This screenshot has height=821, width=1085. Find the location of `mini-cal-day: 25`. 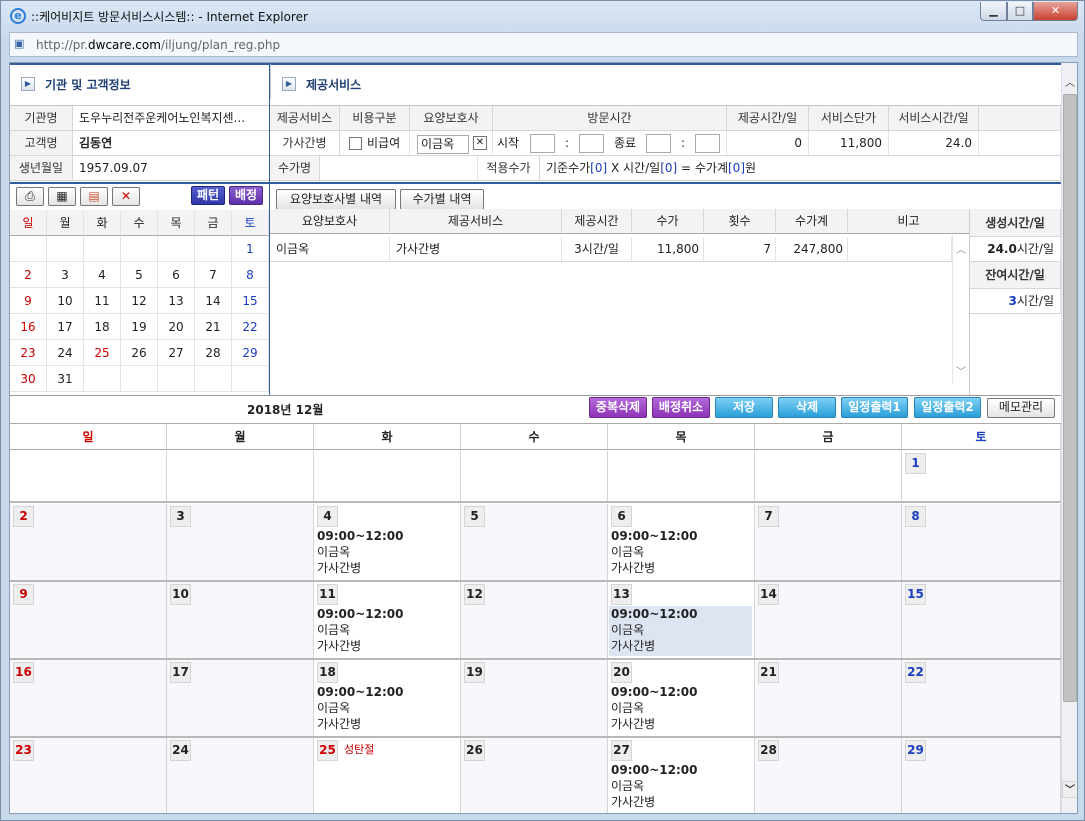

mini-cal-day: 25 is located at coordinates (102, 353).